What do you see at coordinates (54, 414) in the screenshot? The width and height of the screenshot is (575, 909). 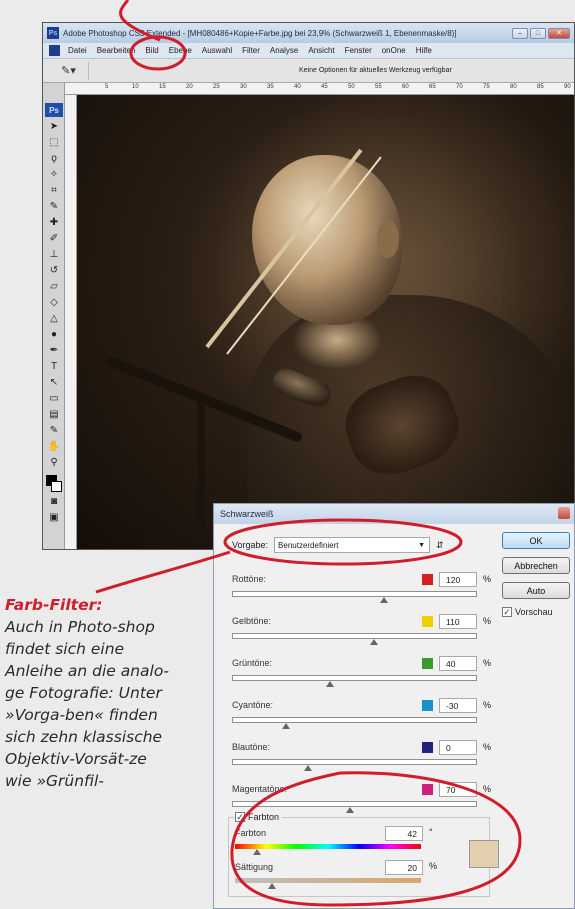 I see `notes-tool-icon: ▤` at bounding box center [54, 414].